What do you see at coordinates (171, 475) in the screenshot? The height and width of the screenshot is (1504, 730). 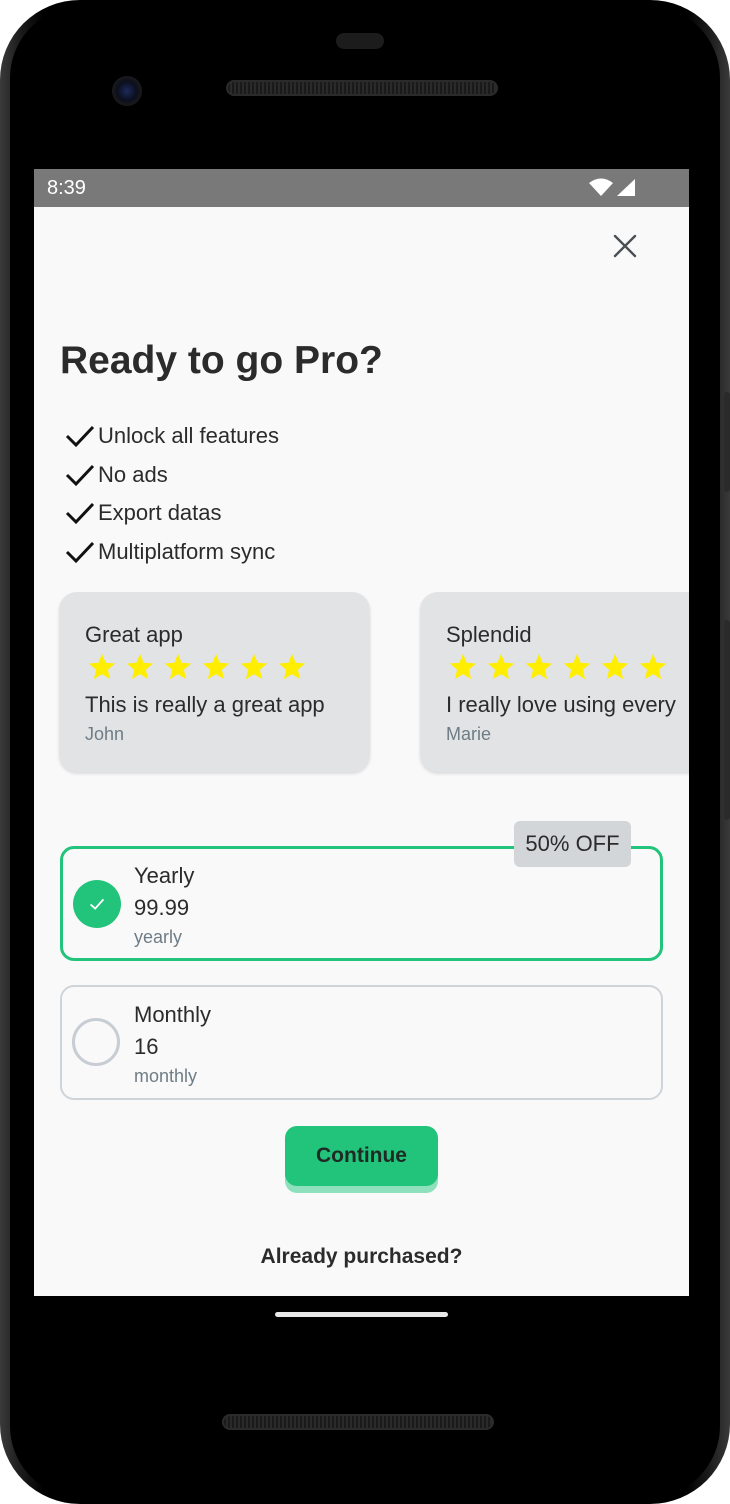 I see `feature-item: No ads` at bounding box center [171, 475].